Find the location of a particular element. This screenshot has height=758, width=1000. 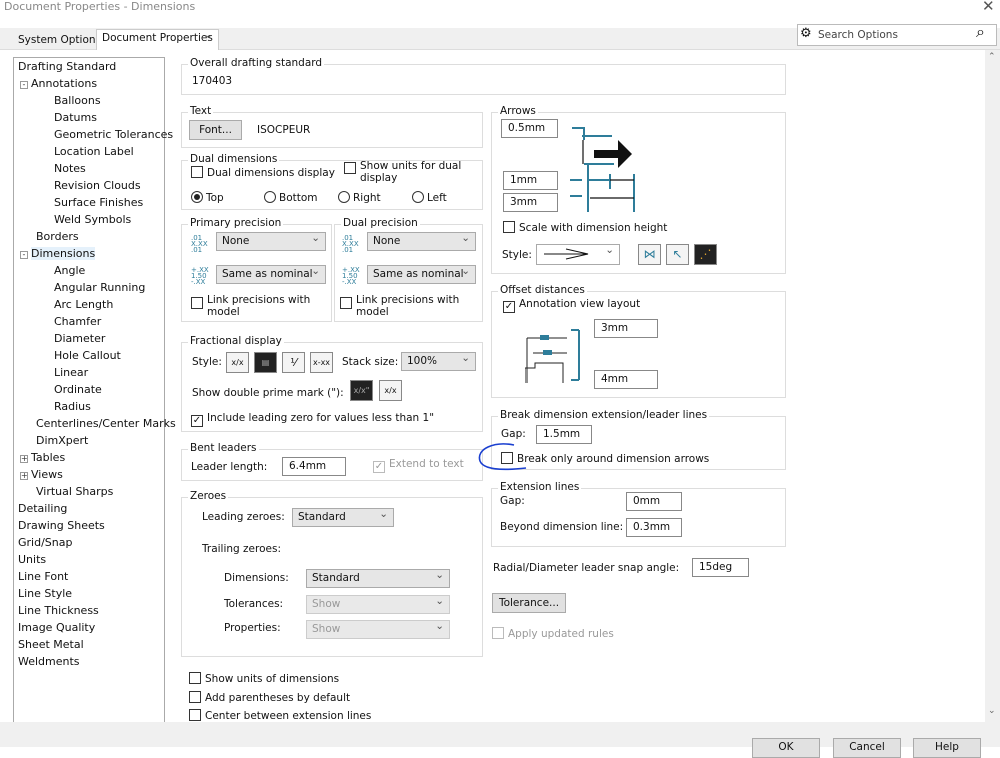

offset-between-input: 4mm is located at coordinates (626, 379).